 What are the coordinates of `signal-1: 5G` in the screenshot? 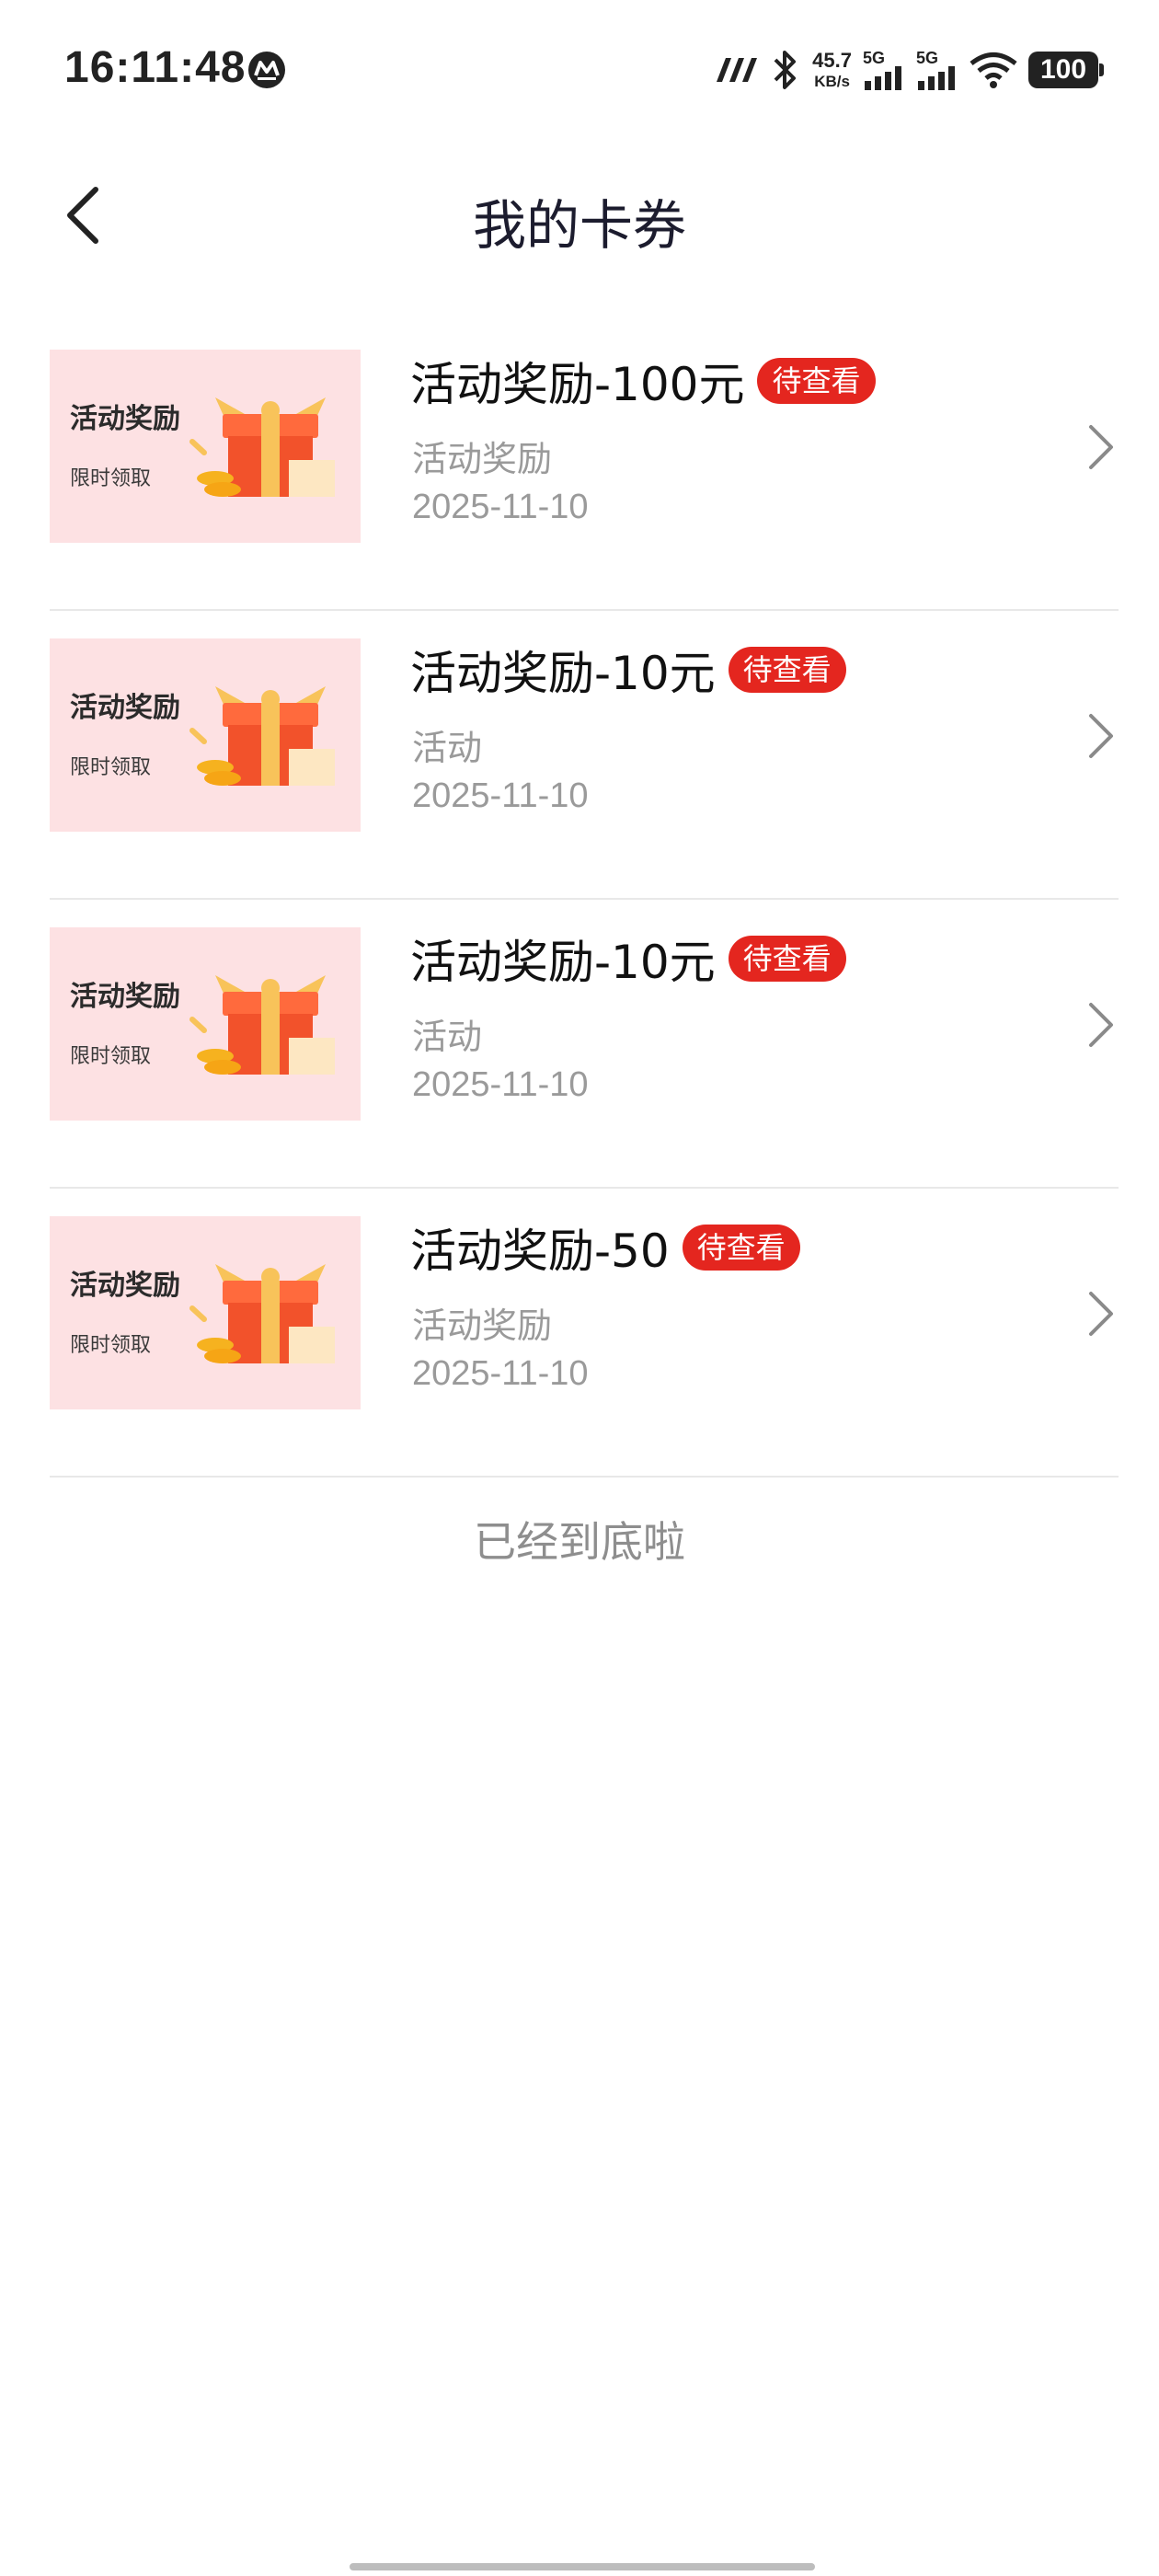 It's located at (884, 70).